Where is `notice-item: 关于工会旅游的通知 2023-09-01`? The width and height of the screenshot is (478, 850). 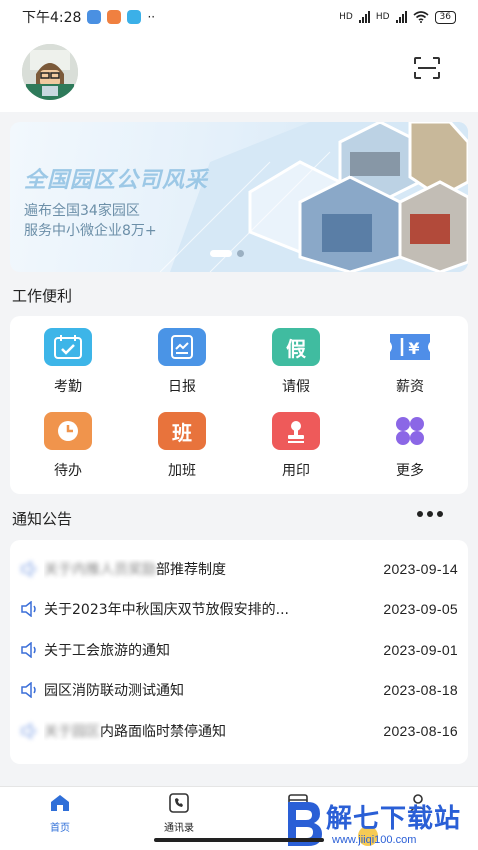 notice-item: 关于工会旅游的通知 2023-09-01 is located at coordinates (239, 650).